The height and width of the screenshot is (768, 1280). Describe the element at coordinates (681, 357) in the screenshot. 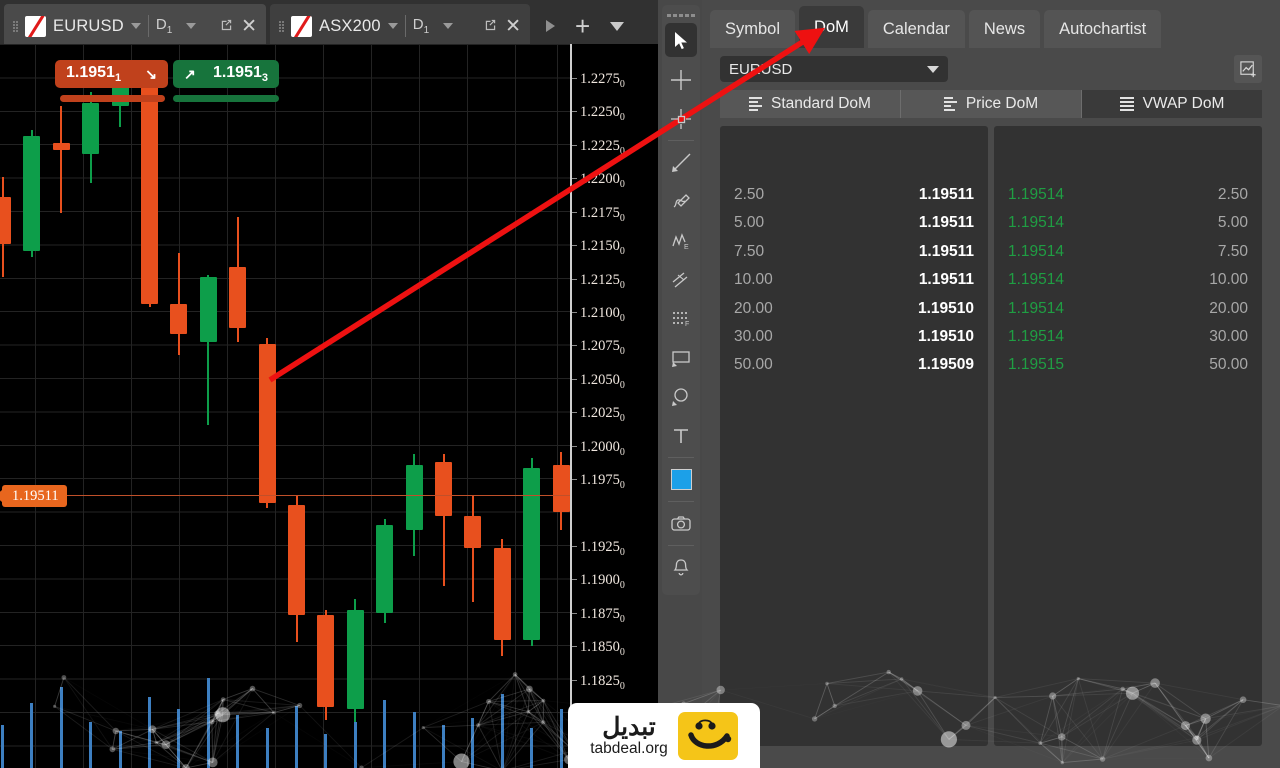

I see `tool-rectangle-button` at that location.